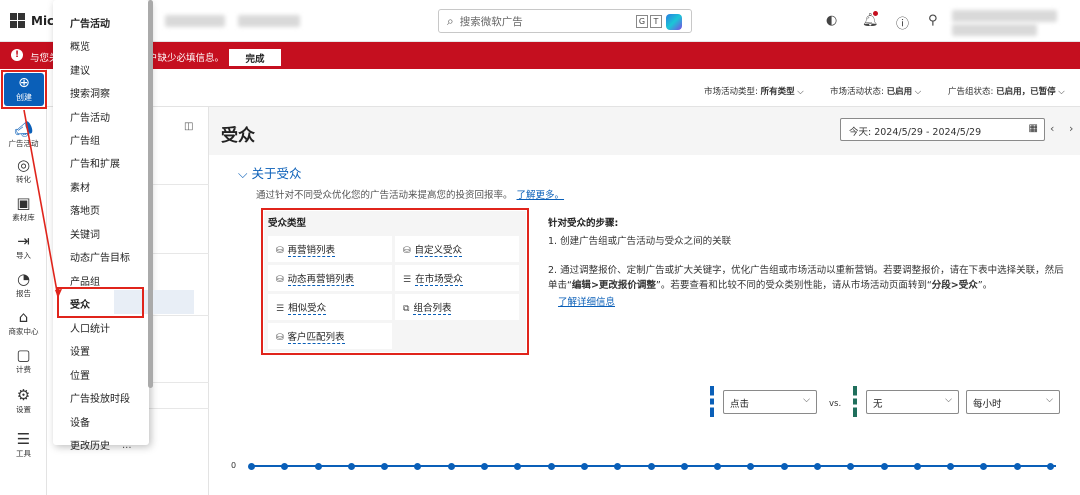 This screenshot has height=495, width=1080. What do you see at coordinates (85, 280) in the screenshot?
I see `menu-item: 产品组` at bounding box center [85, 280].